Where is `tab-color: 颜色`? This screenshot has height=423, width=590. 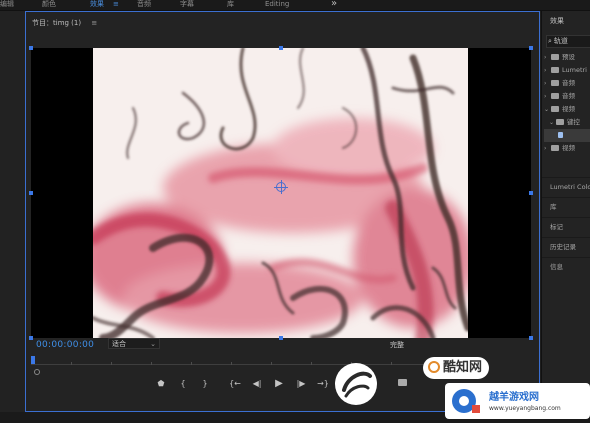 tab-color: 颜色 is located at coordinates (49, 4).